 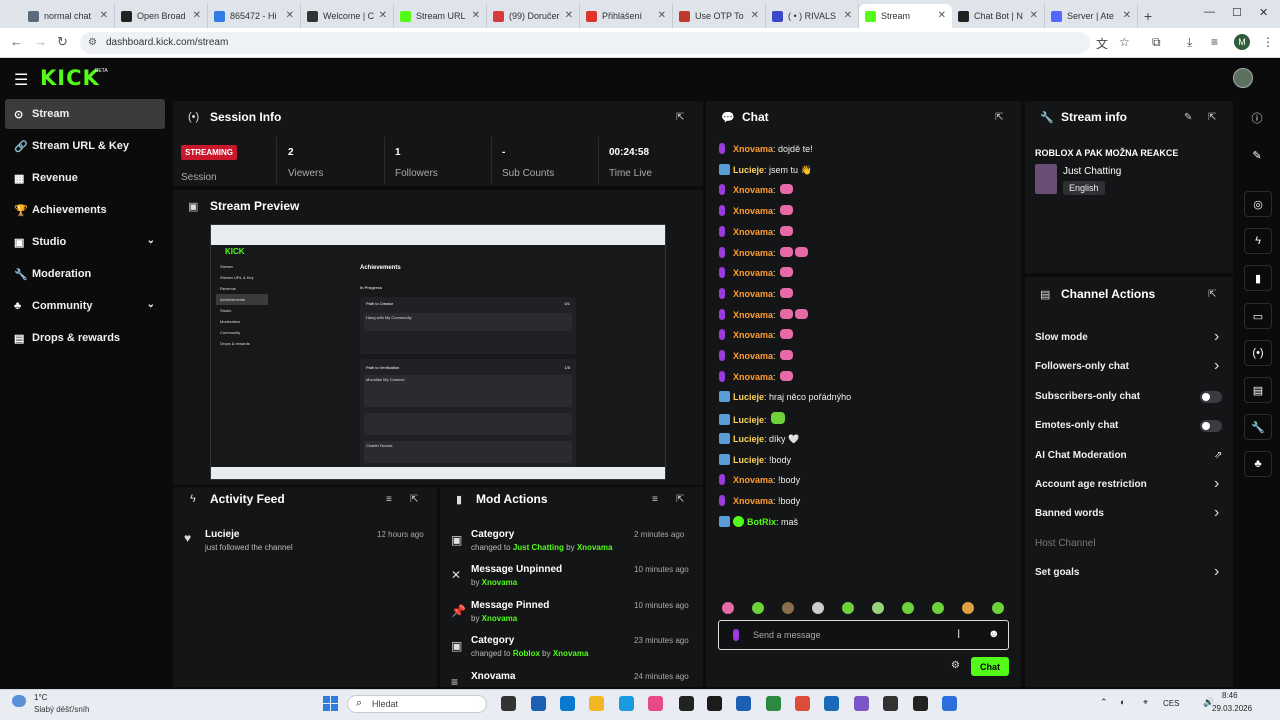 What do you see at coordinates (1102, 43) in the screenshot?
I see `translate-icon: 文` at bounding box center [1102, 43].